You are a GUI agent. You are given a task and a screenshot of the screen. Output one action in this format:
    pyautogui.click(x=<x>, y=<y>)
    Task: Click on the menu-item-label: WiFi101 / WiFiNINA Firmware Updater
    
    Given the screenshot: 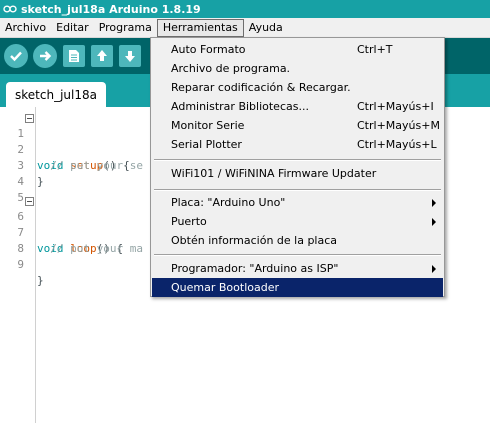 What is the action you would take?
    pyautogui.click(x=274, y=173)
    